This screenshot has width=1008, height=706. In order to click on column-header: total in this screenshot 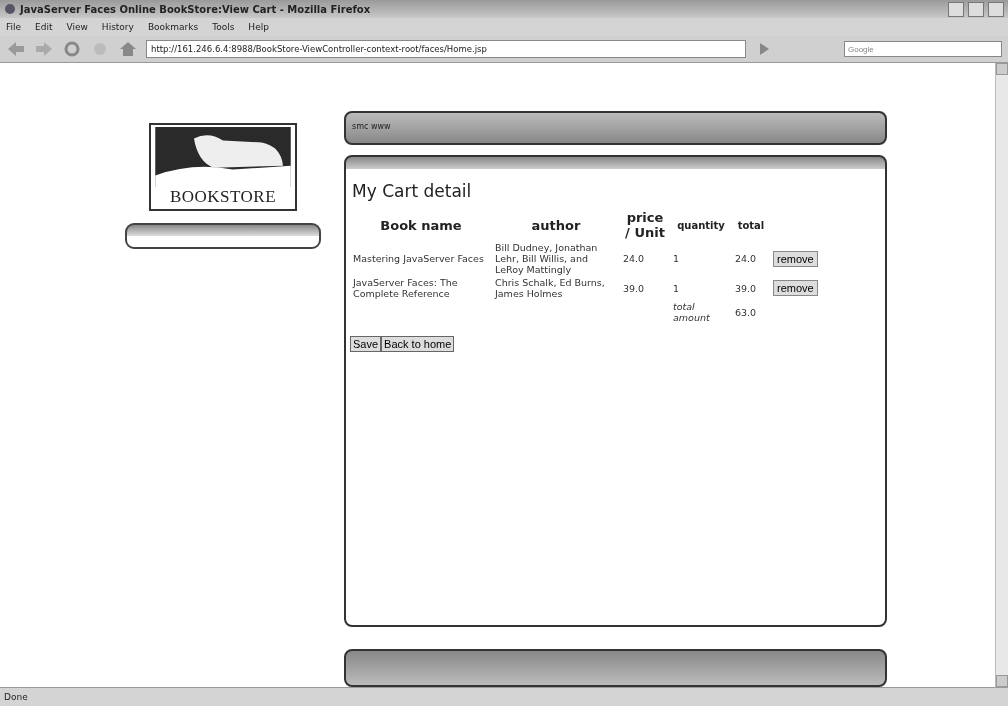, I will do `click(751, 225)`.